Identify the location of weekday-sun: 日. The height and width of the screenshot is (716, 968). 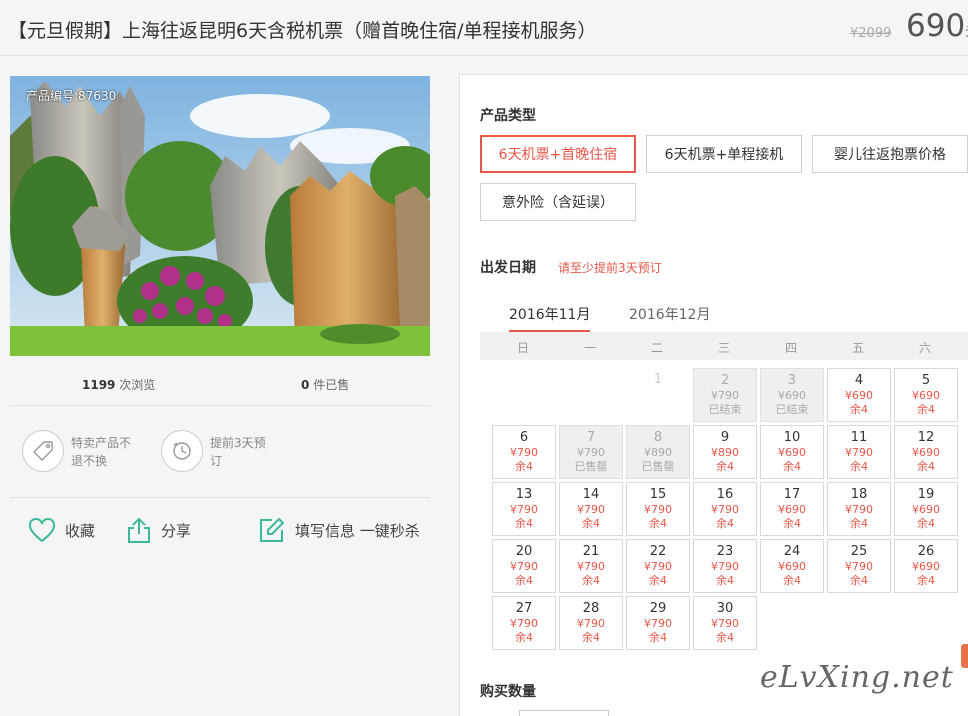
(522, 348).